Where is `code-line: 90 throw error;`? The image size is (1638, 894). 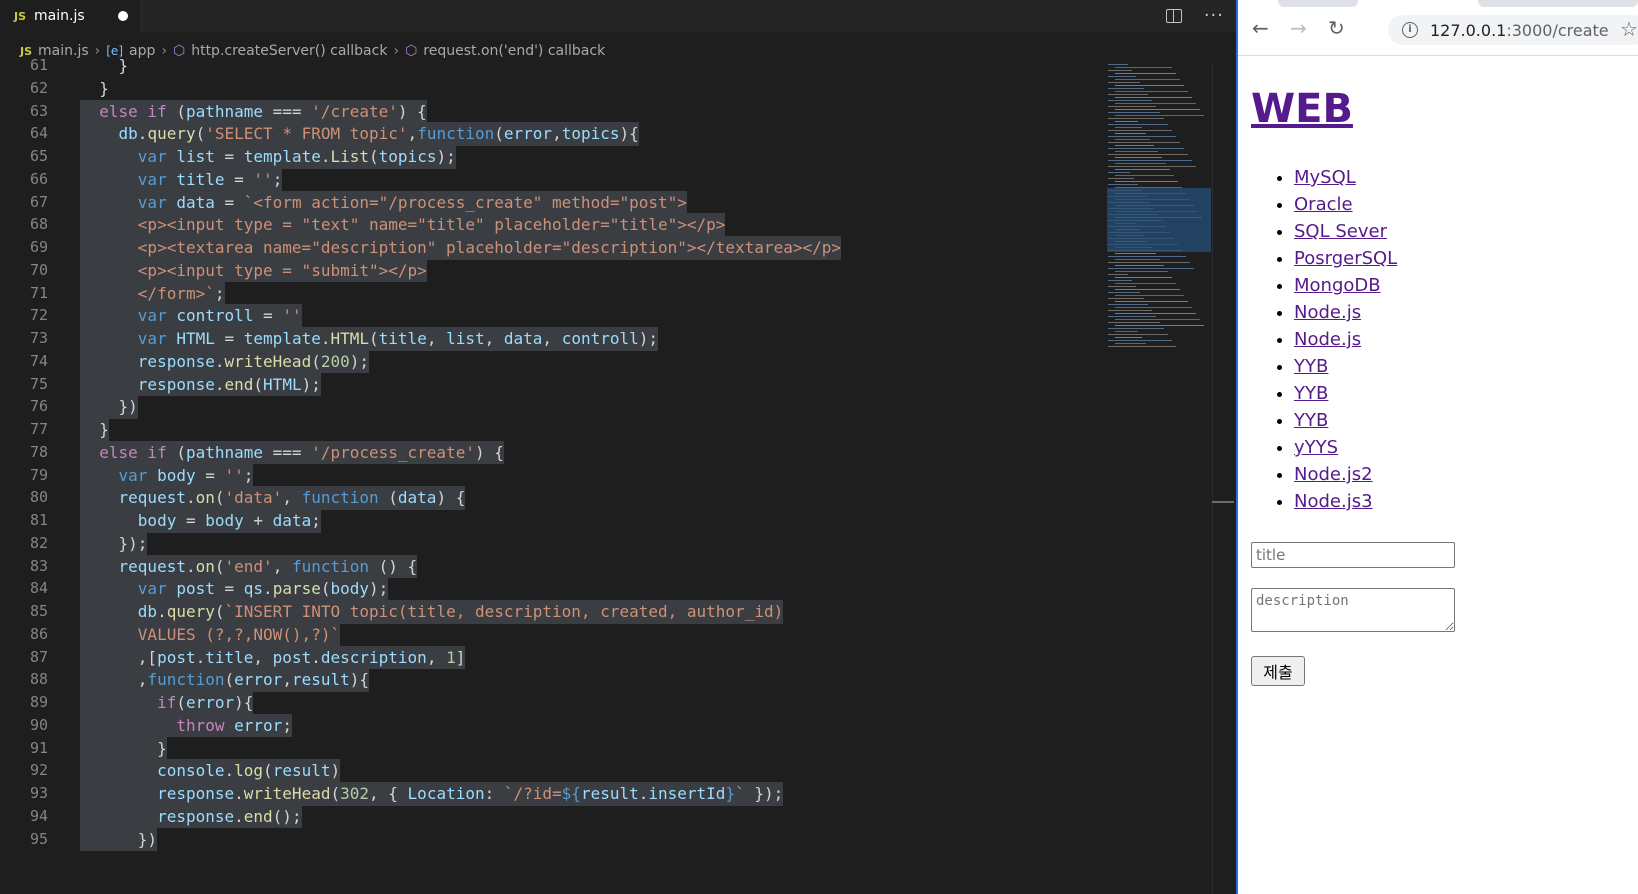 code-line: 90 throw error; is located at coordinates (550, 725).